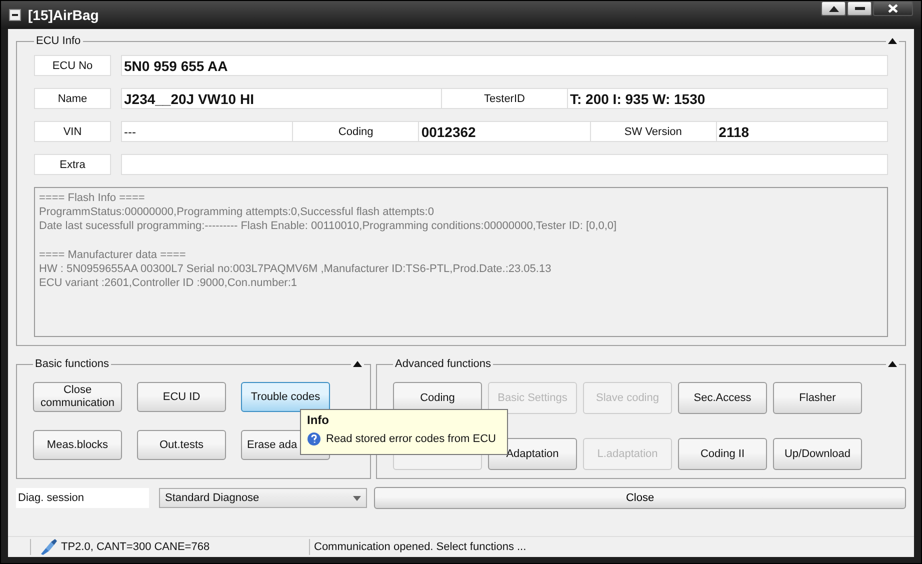 The image size is (922, 564). What do you see at coordinates (58, 41) in the screenshot?
I see `group-title: ECU Info` at bounding box center [58, 41].